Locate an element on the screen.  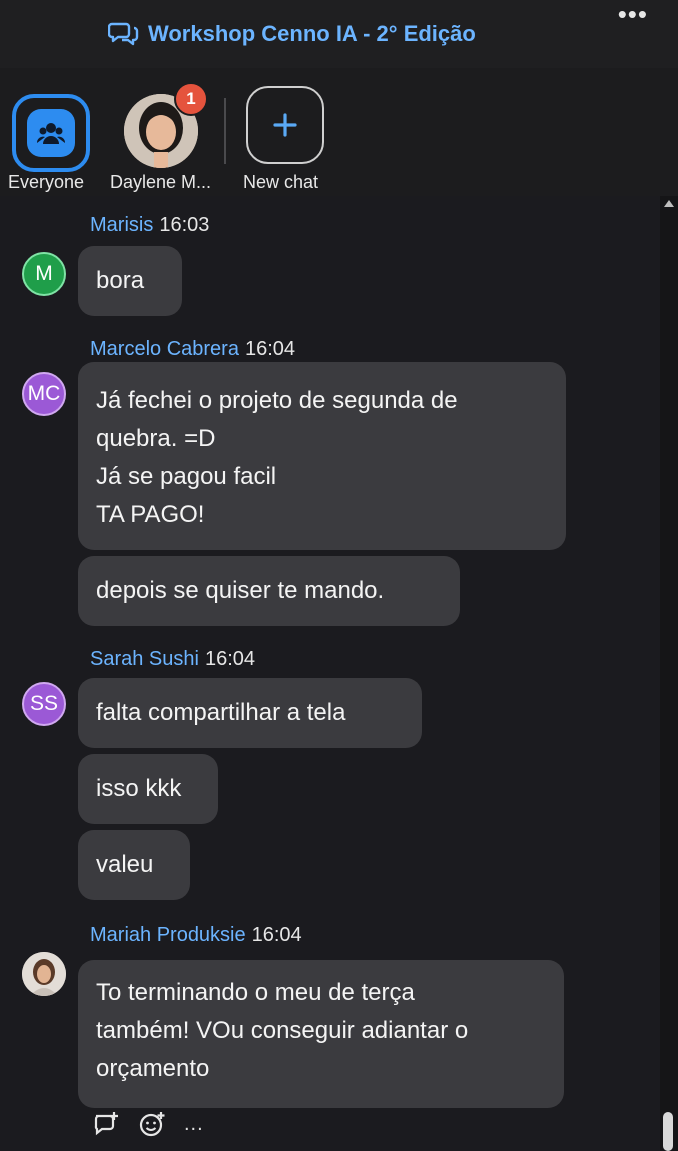
everyone-icon-tile is located at coordinates (51, 133).